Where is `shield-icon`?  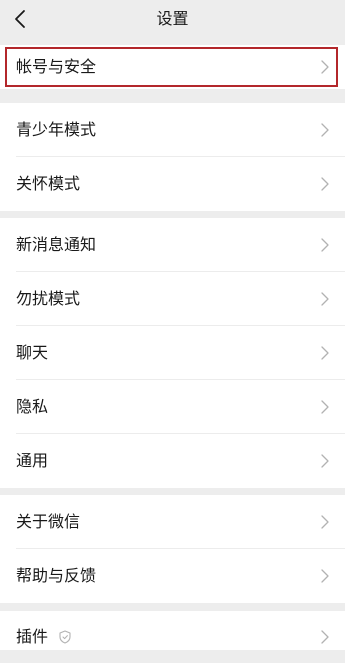
shield-icon is located at coordinates (65, 636).